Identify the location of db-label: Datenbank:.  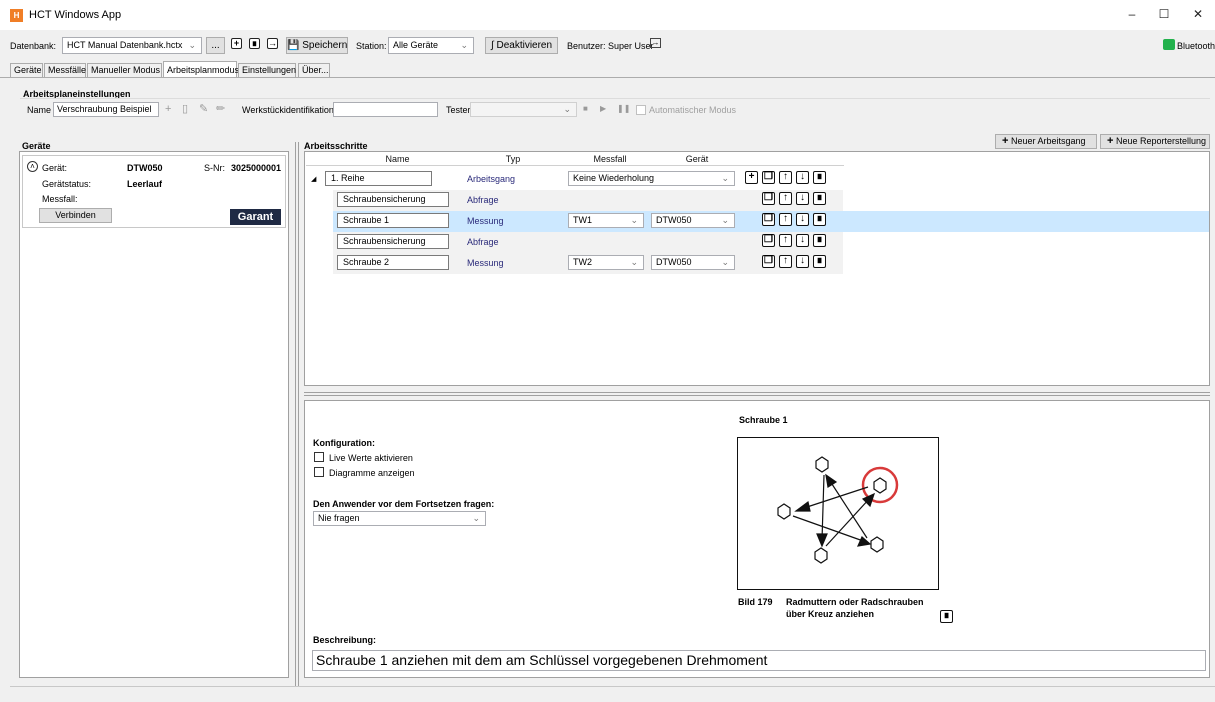
(33, 46).